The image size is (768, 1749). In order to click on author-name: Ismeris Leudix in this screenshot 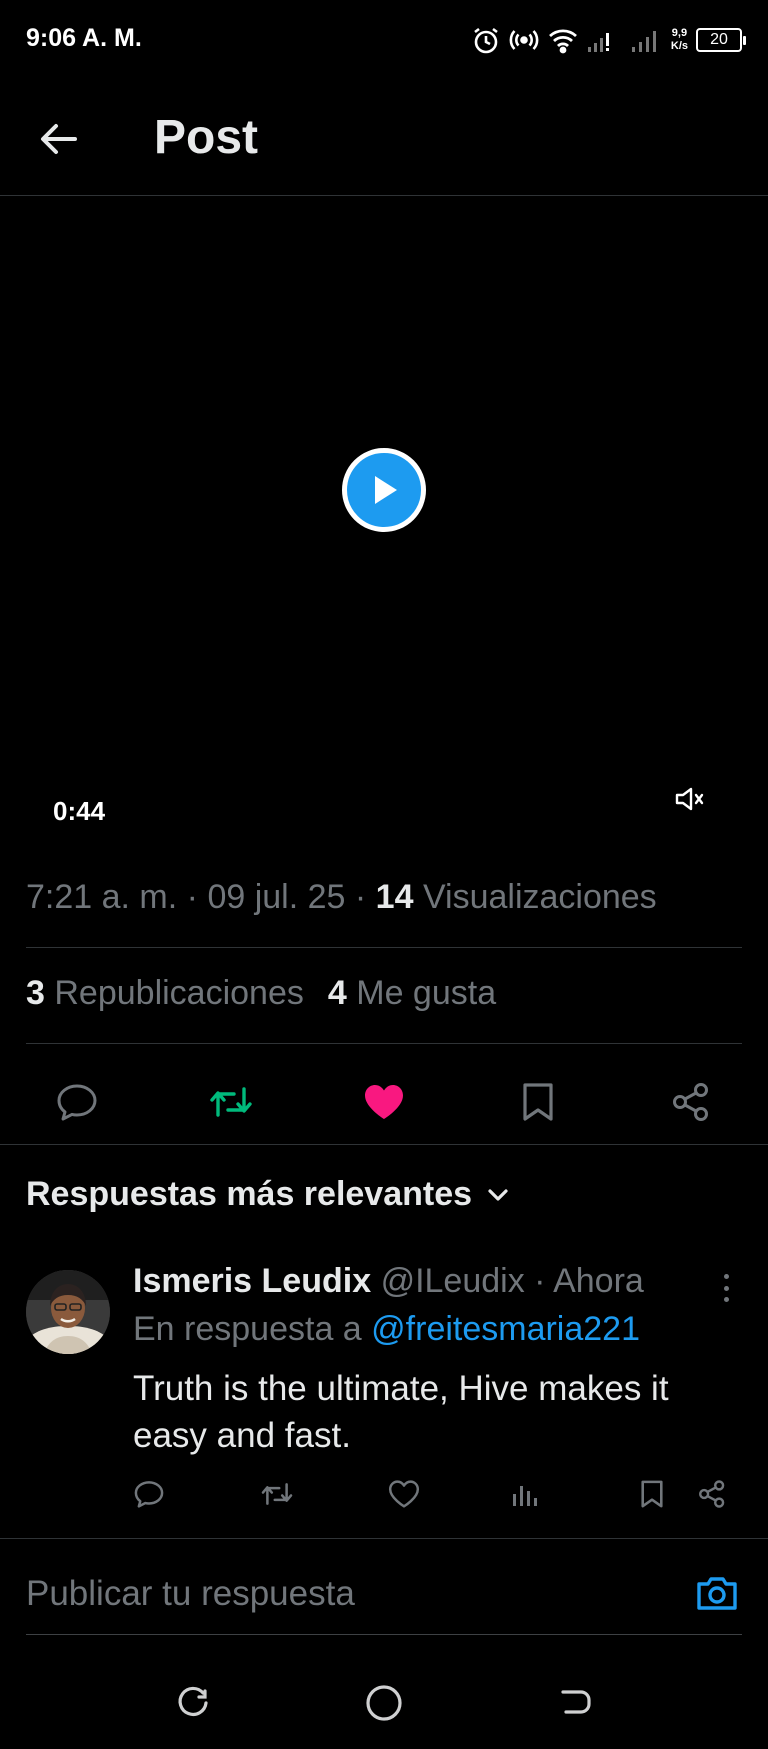, I will do `click(252, 1281)`.